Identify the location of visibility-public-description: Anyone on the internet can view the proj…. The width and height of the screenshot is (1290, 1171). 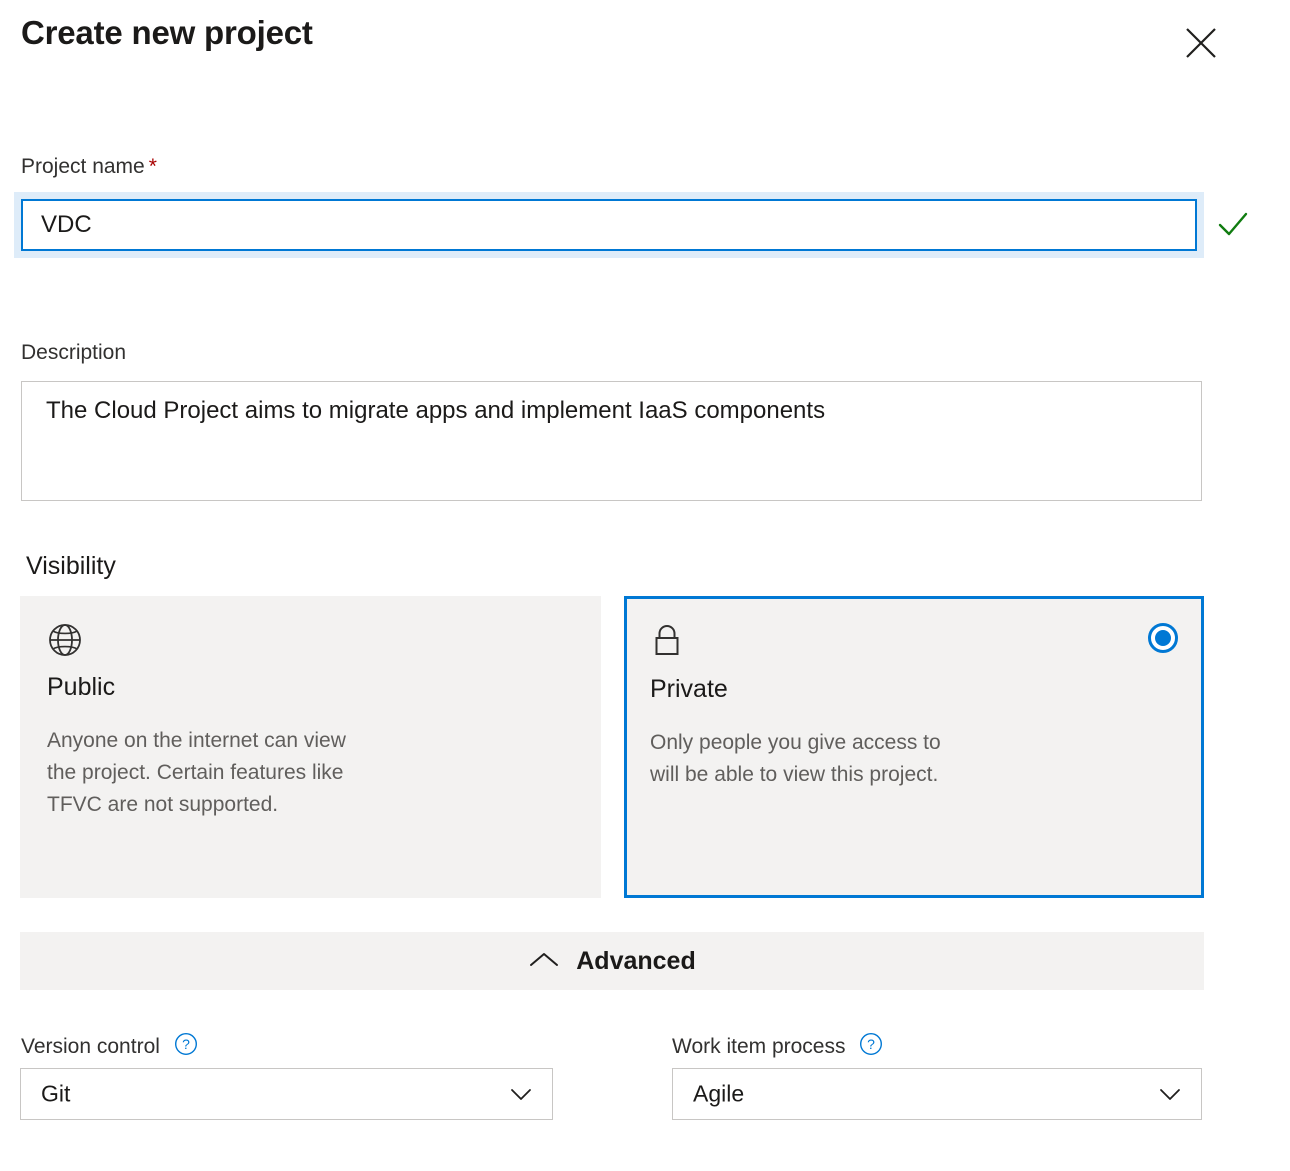
(196, 772).